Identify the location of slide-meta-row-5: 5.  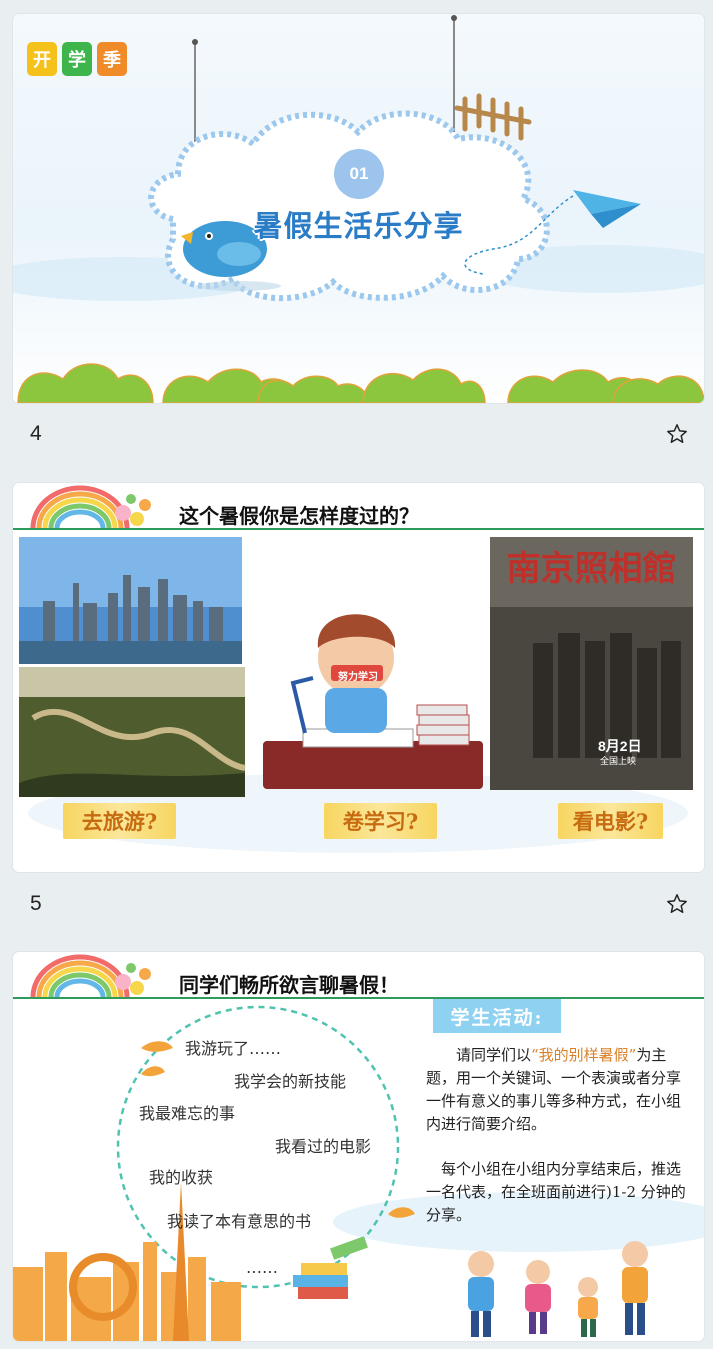
(358, 904).